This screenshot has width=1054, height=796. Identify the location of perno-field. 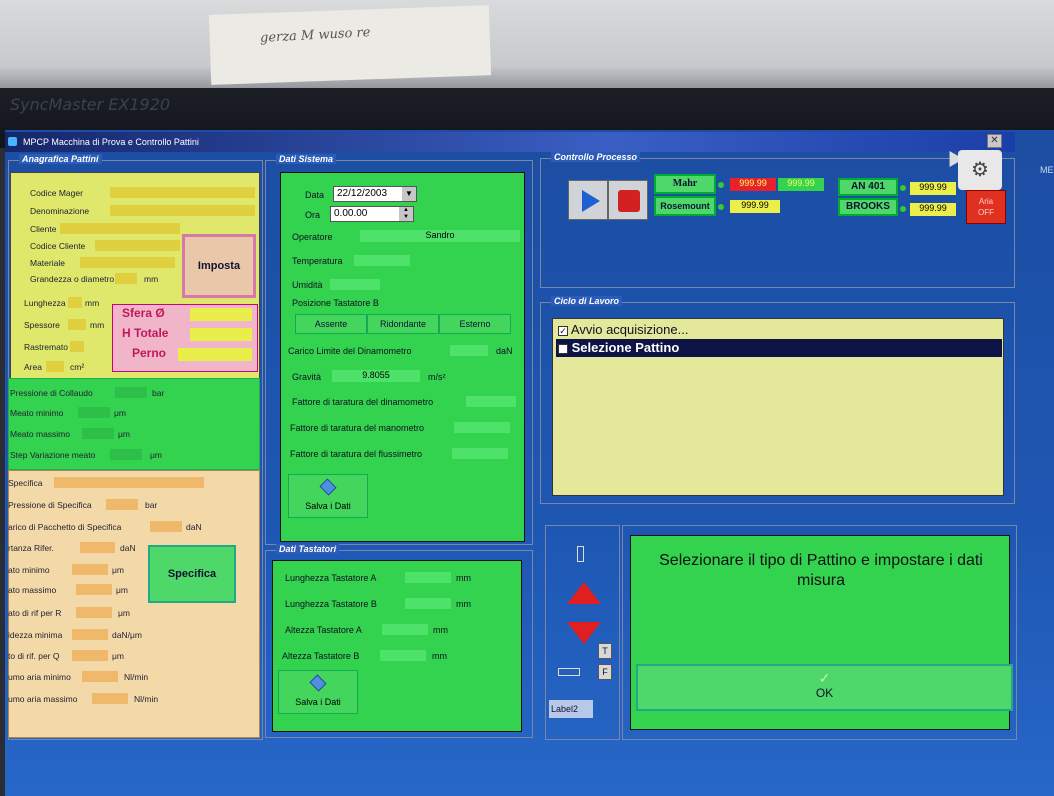
(215, 354).